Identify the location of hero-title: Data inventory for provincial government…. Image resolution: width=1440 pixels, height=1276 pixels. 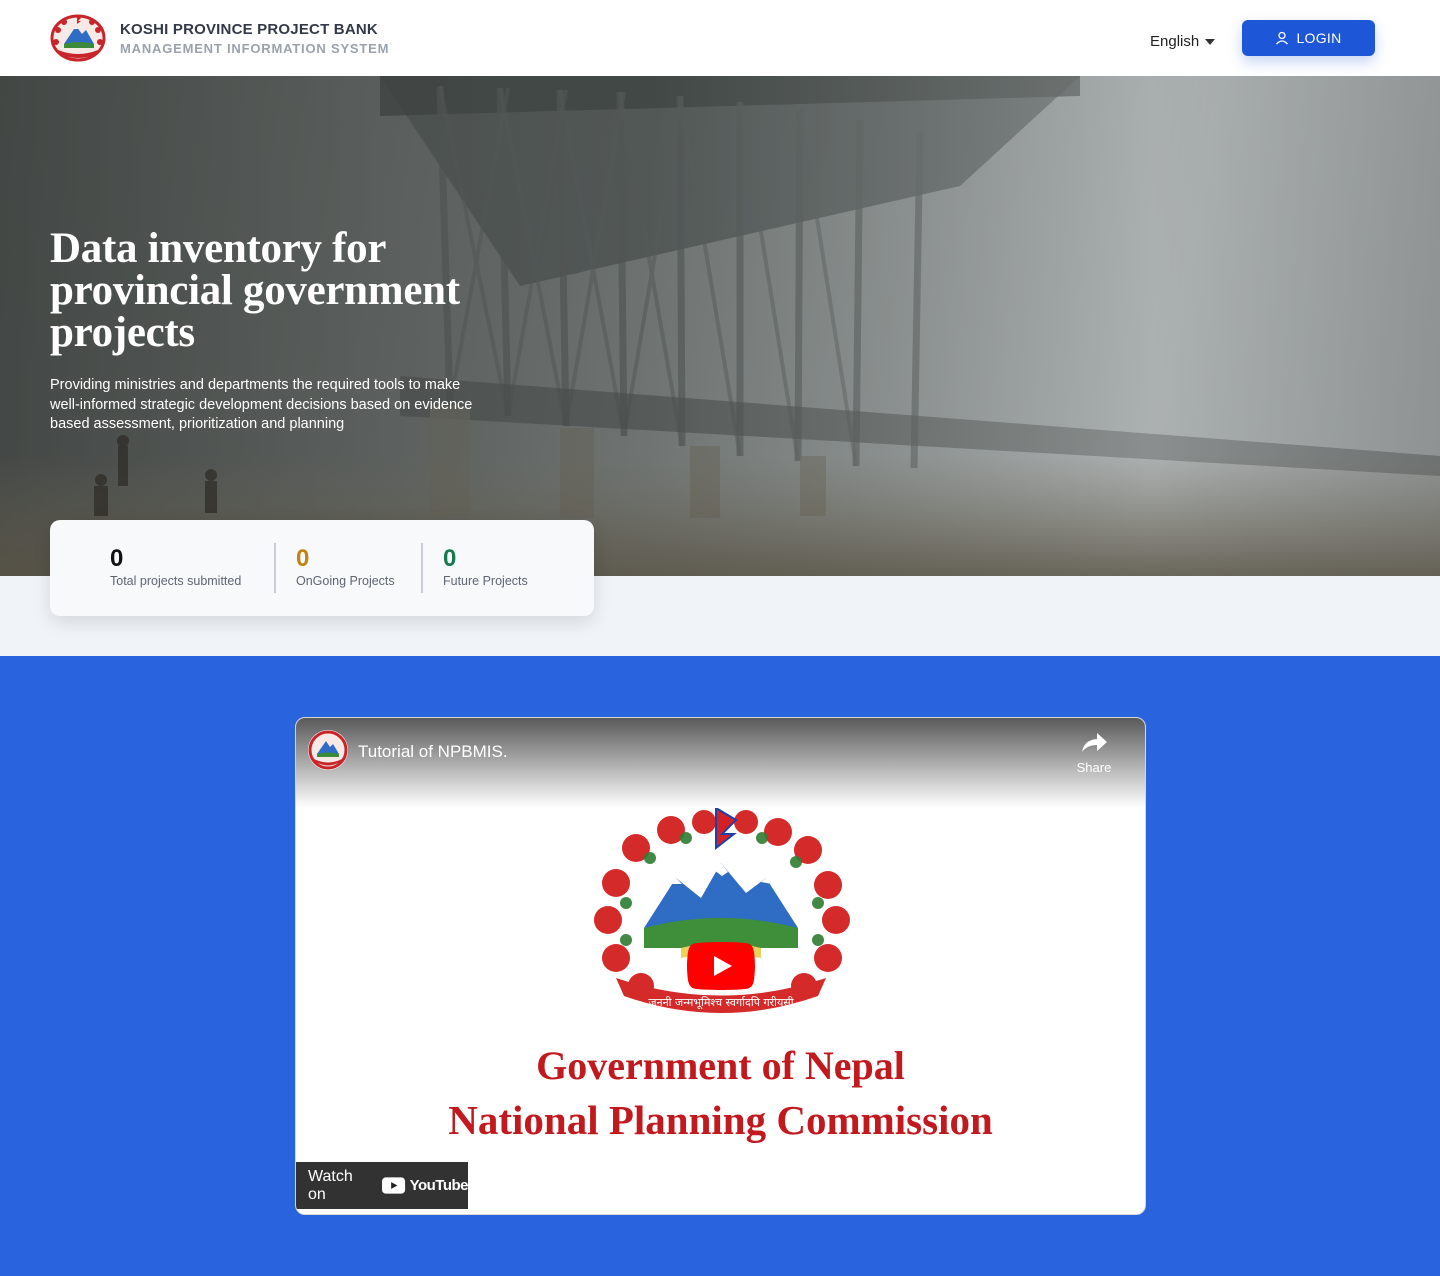
(255, 290).